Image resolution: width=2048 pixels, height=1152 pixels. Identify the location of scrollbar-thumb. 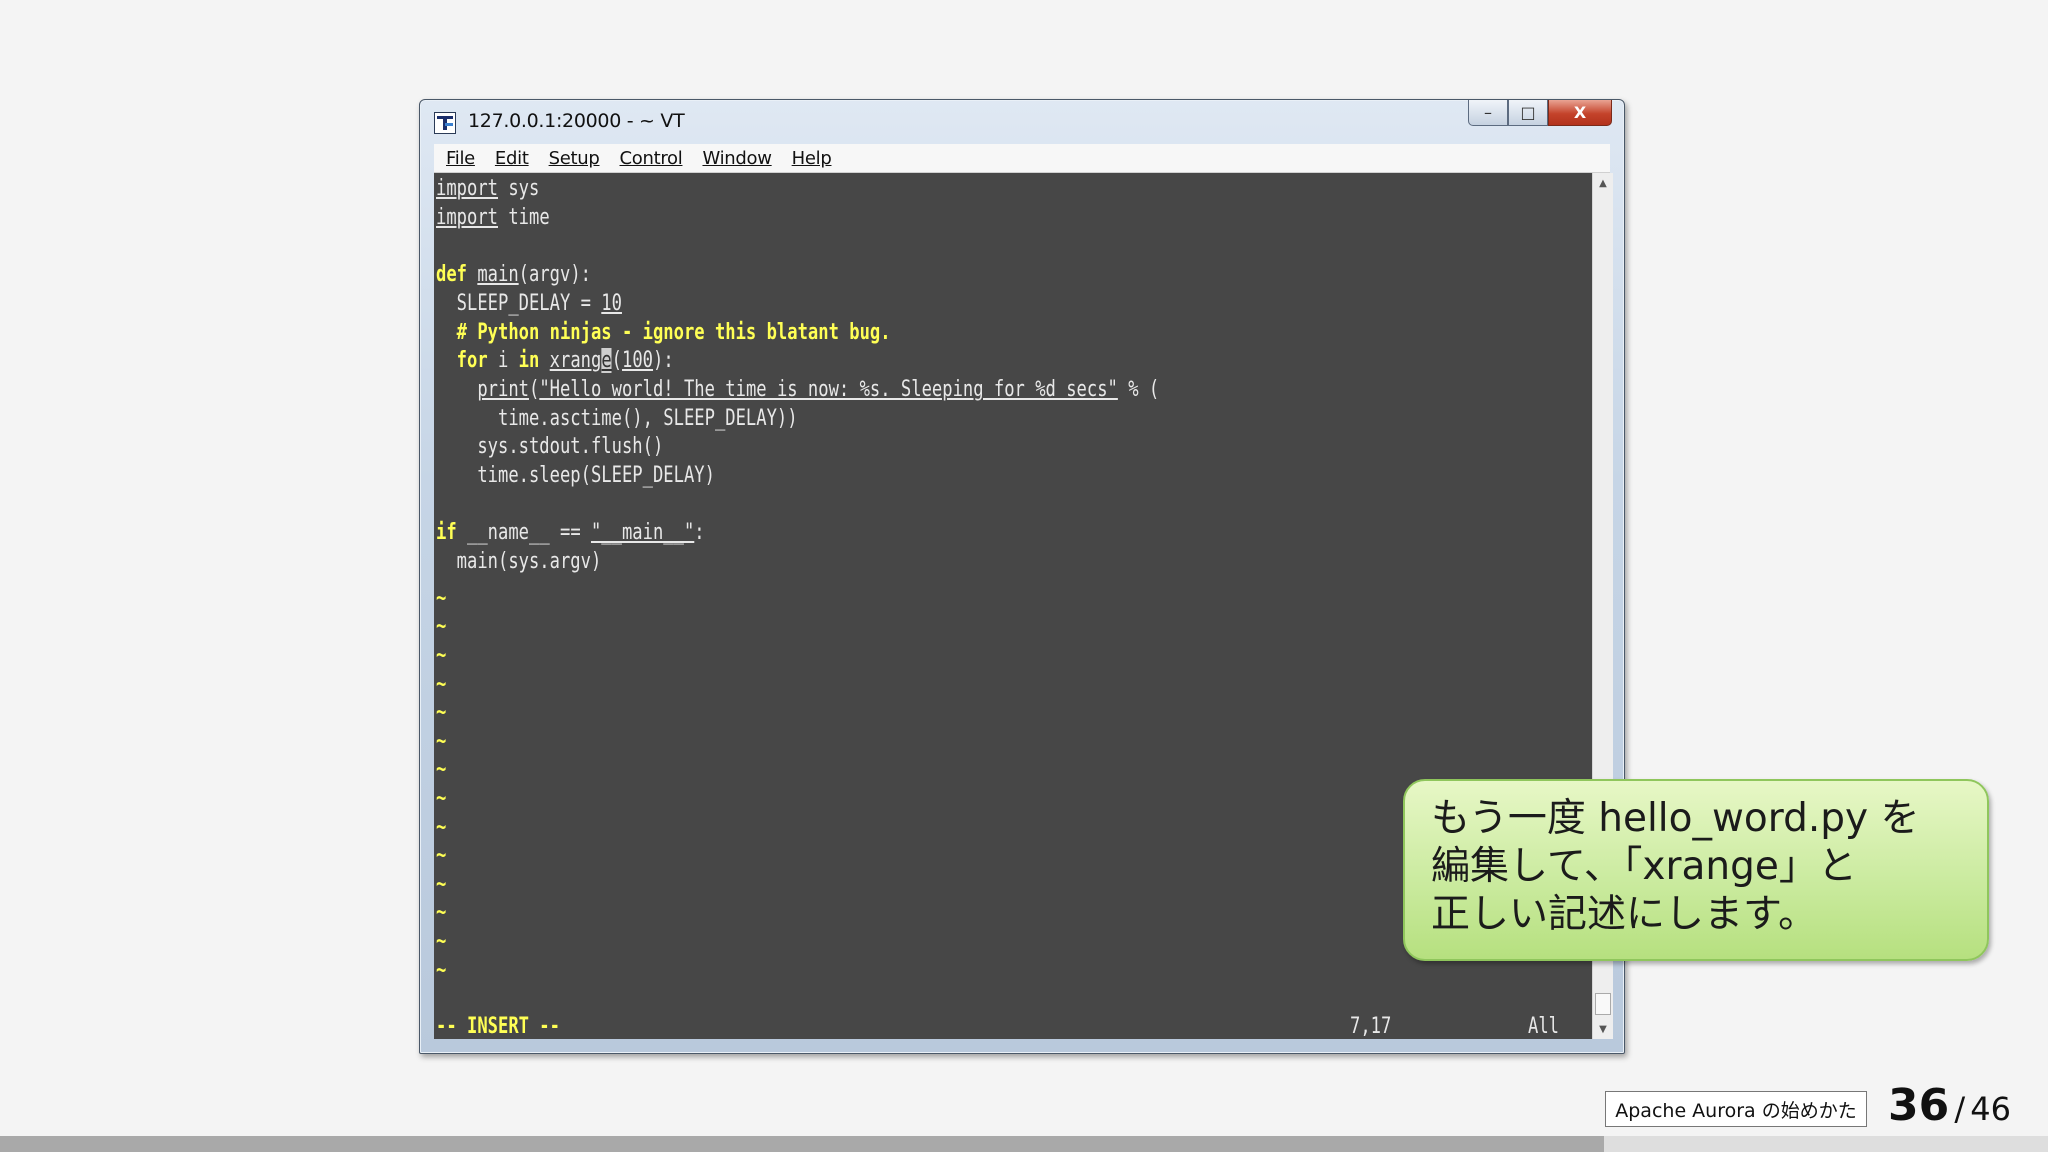
(1603, 1004).